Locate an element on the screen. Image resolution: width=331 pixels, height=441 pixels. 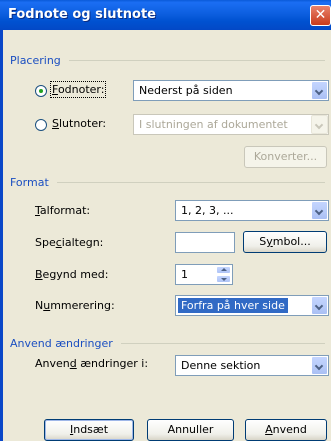
apply-to-dropdown: Denne sektion is located at coordinates (252, 365).